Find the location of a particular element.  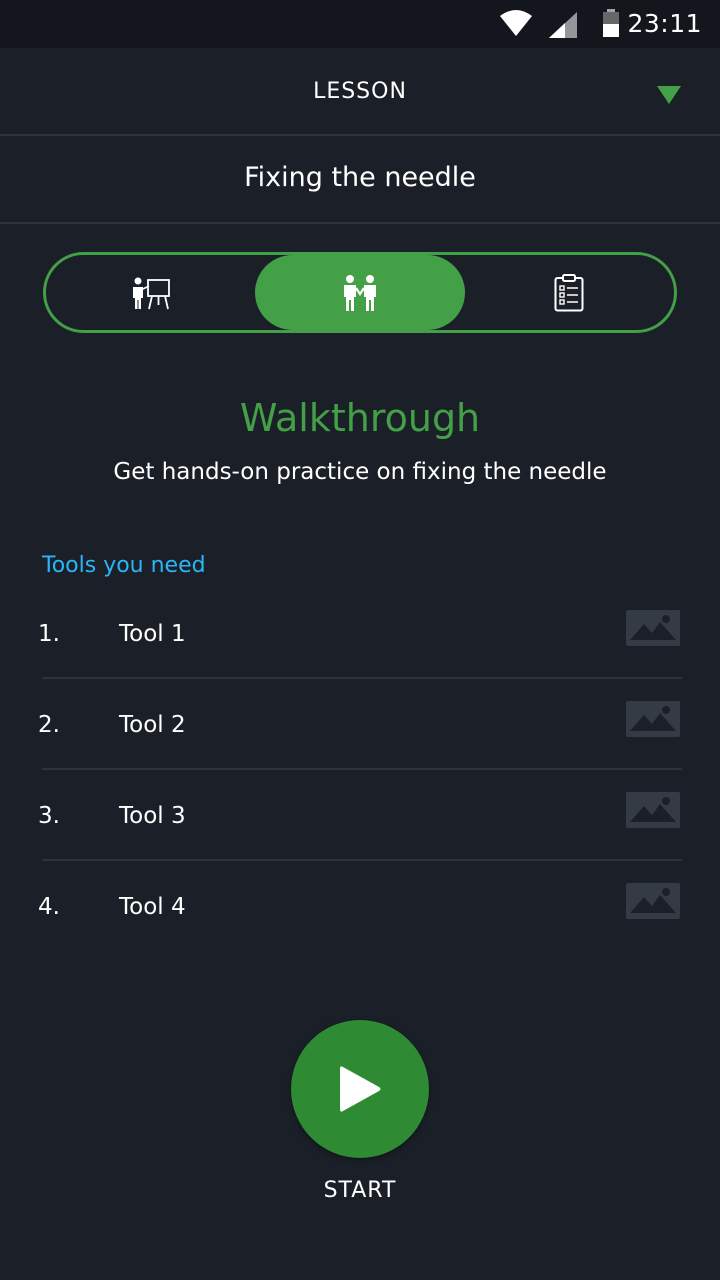

tool-number: 1. is located at coordinates (49, 634).